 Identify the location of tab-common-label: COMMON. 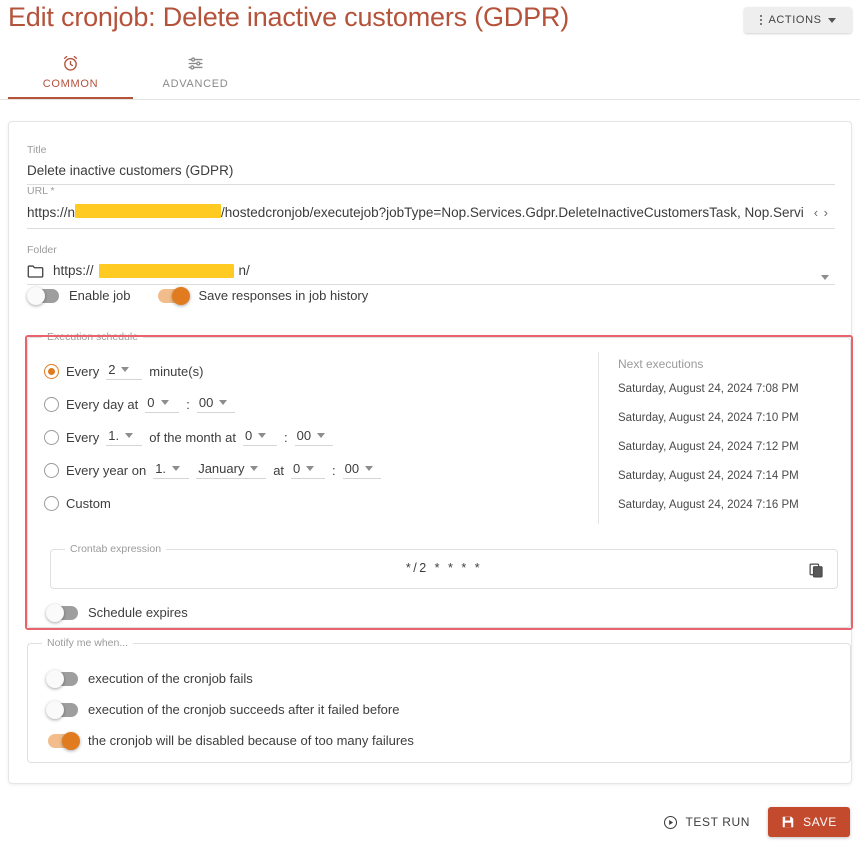
(70, 84).